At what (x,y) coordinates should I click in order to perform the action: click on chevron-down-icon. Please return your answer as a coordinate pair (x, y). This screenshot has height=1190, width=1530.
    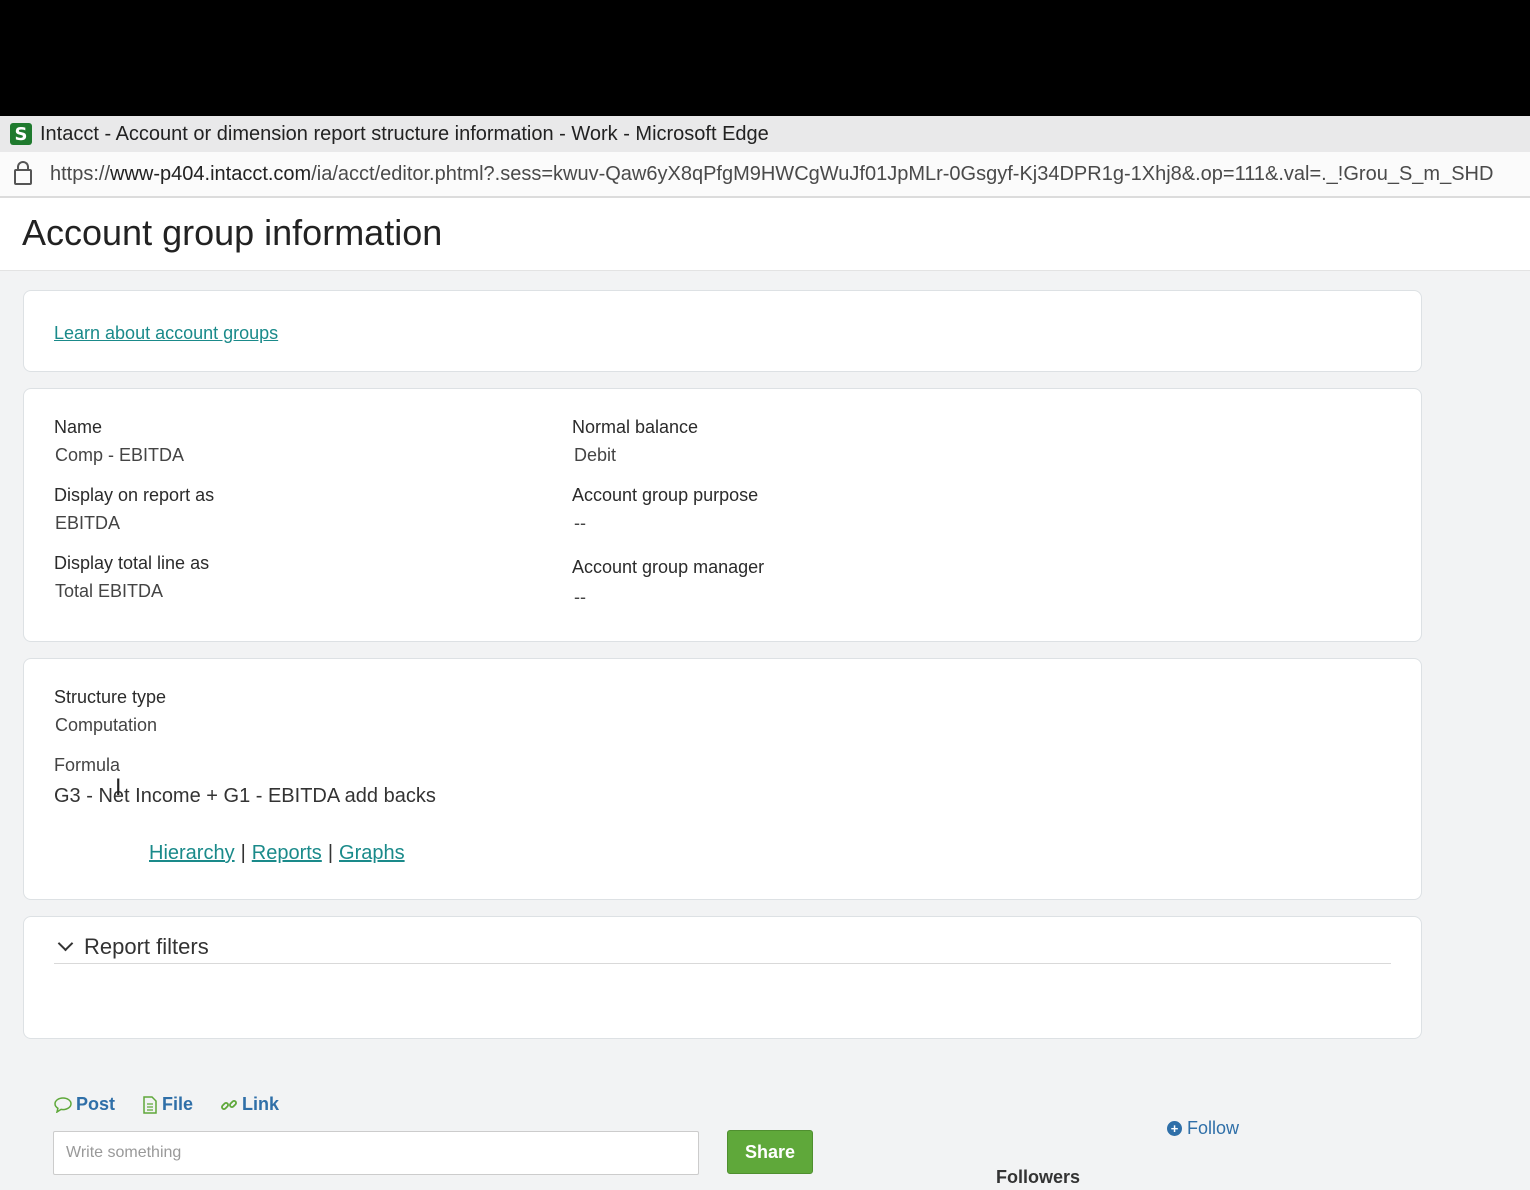
    Looking at the image, I should click on (65, 943).